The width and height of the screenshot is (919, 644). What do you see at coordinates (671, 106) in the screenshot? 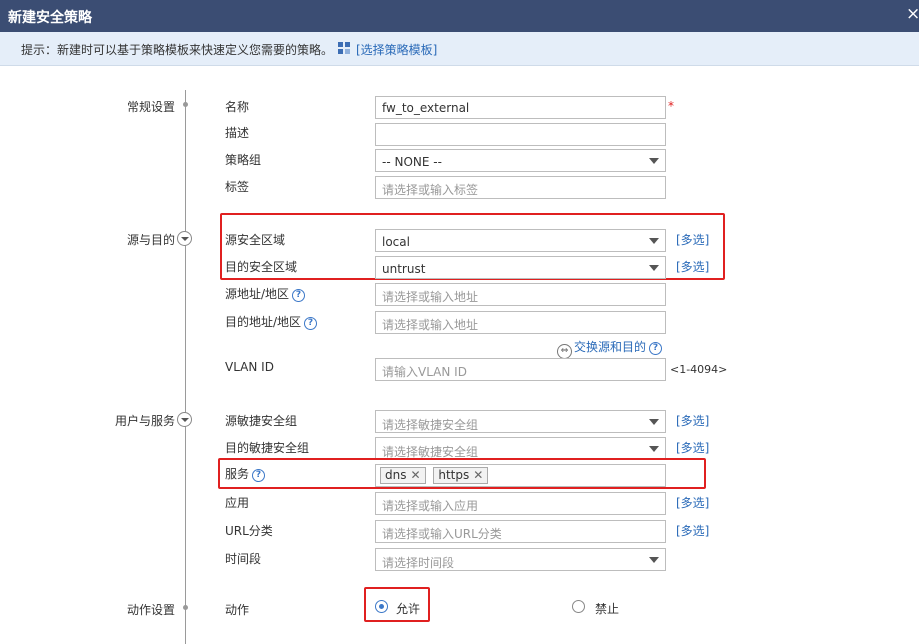
I see `required-mark: *` at bounding box center [671, 106].